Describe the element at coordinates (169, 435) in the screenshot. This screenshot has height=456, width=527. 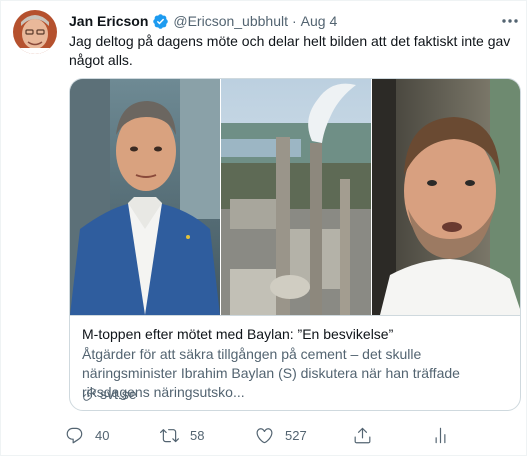
I see `retweet-icon` at that location.